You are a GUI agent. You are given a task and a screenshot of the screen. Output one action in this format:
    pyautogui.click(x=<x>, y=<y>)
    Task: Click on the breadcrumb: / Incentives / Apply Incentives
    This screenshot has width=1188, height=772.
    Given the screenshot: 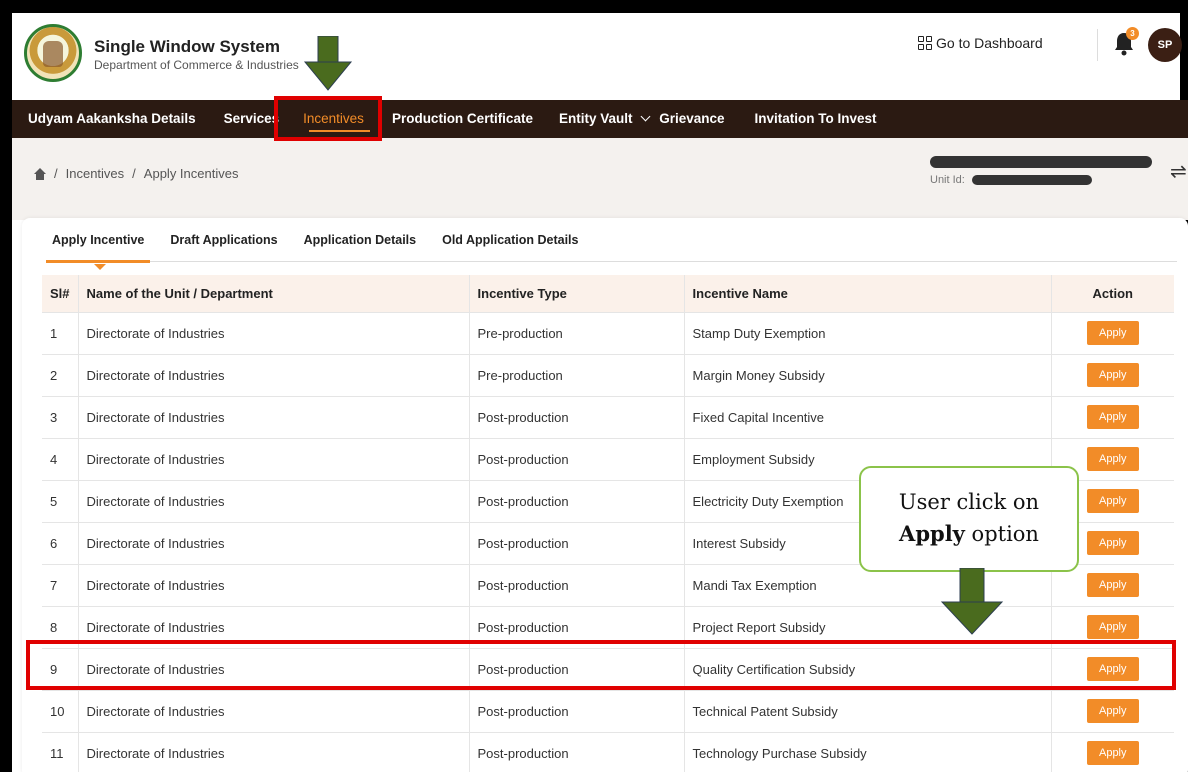 What is the action you would take?
    pyautogui.click(x=136, y=173)
    